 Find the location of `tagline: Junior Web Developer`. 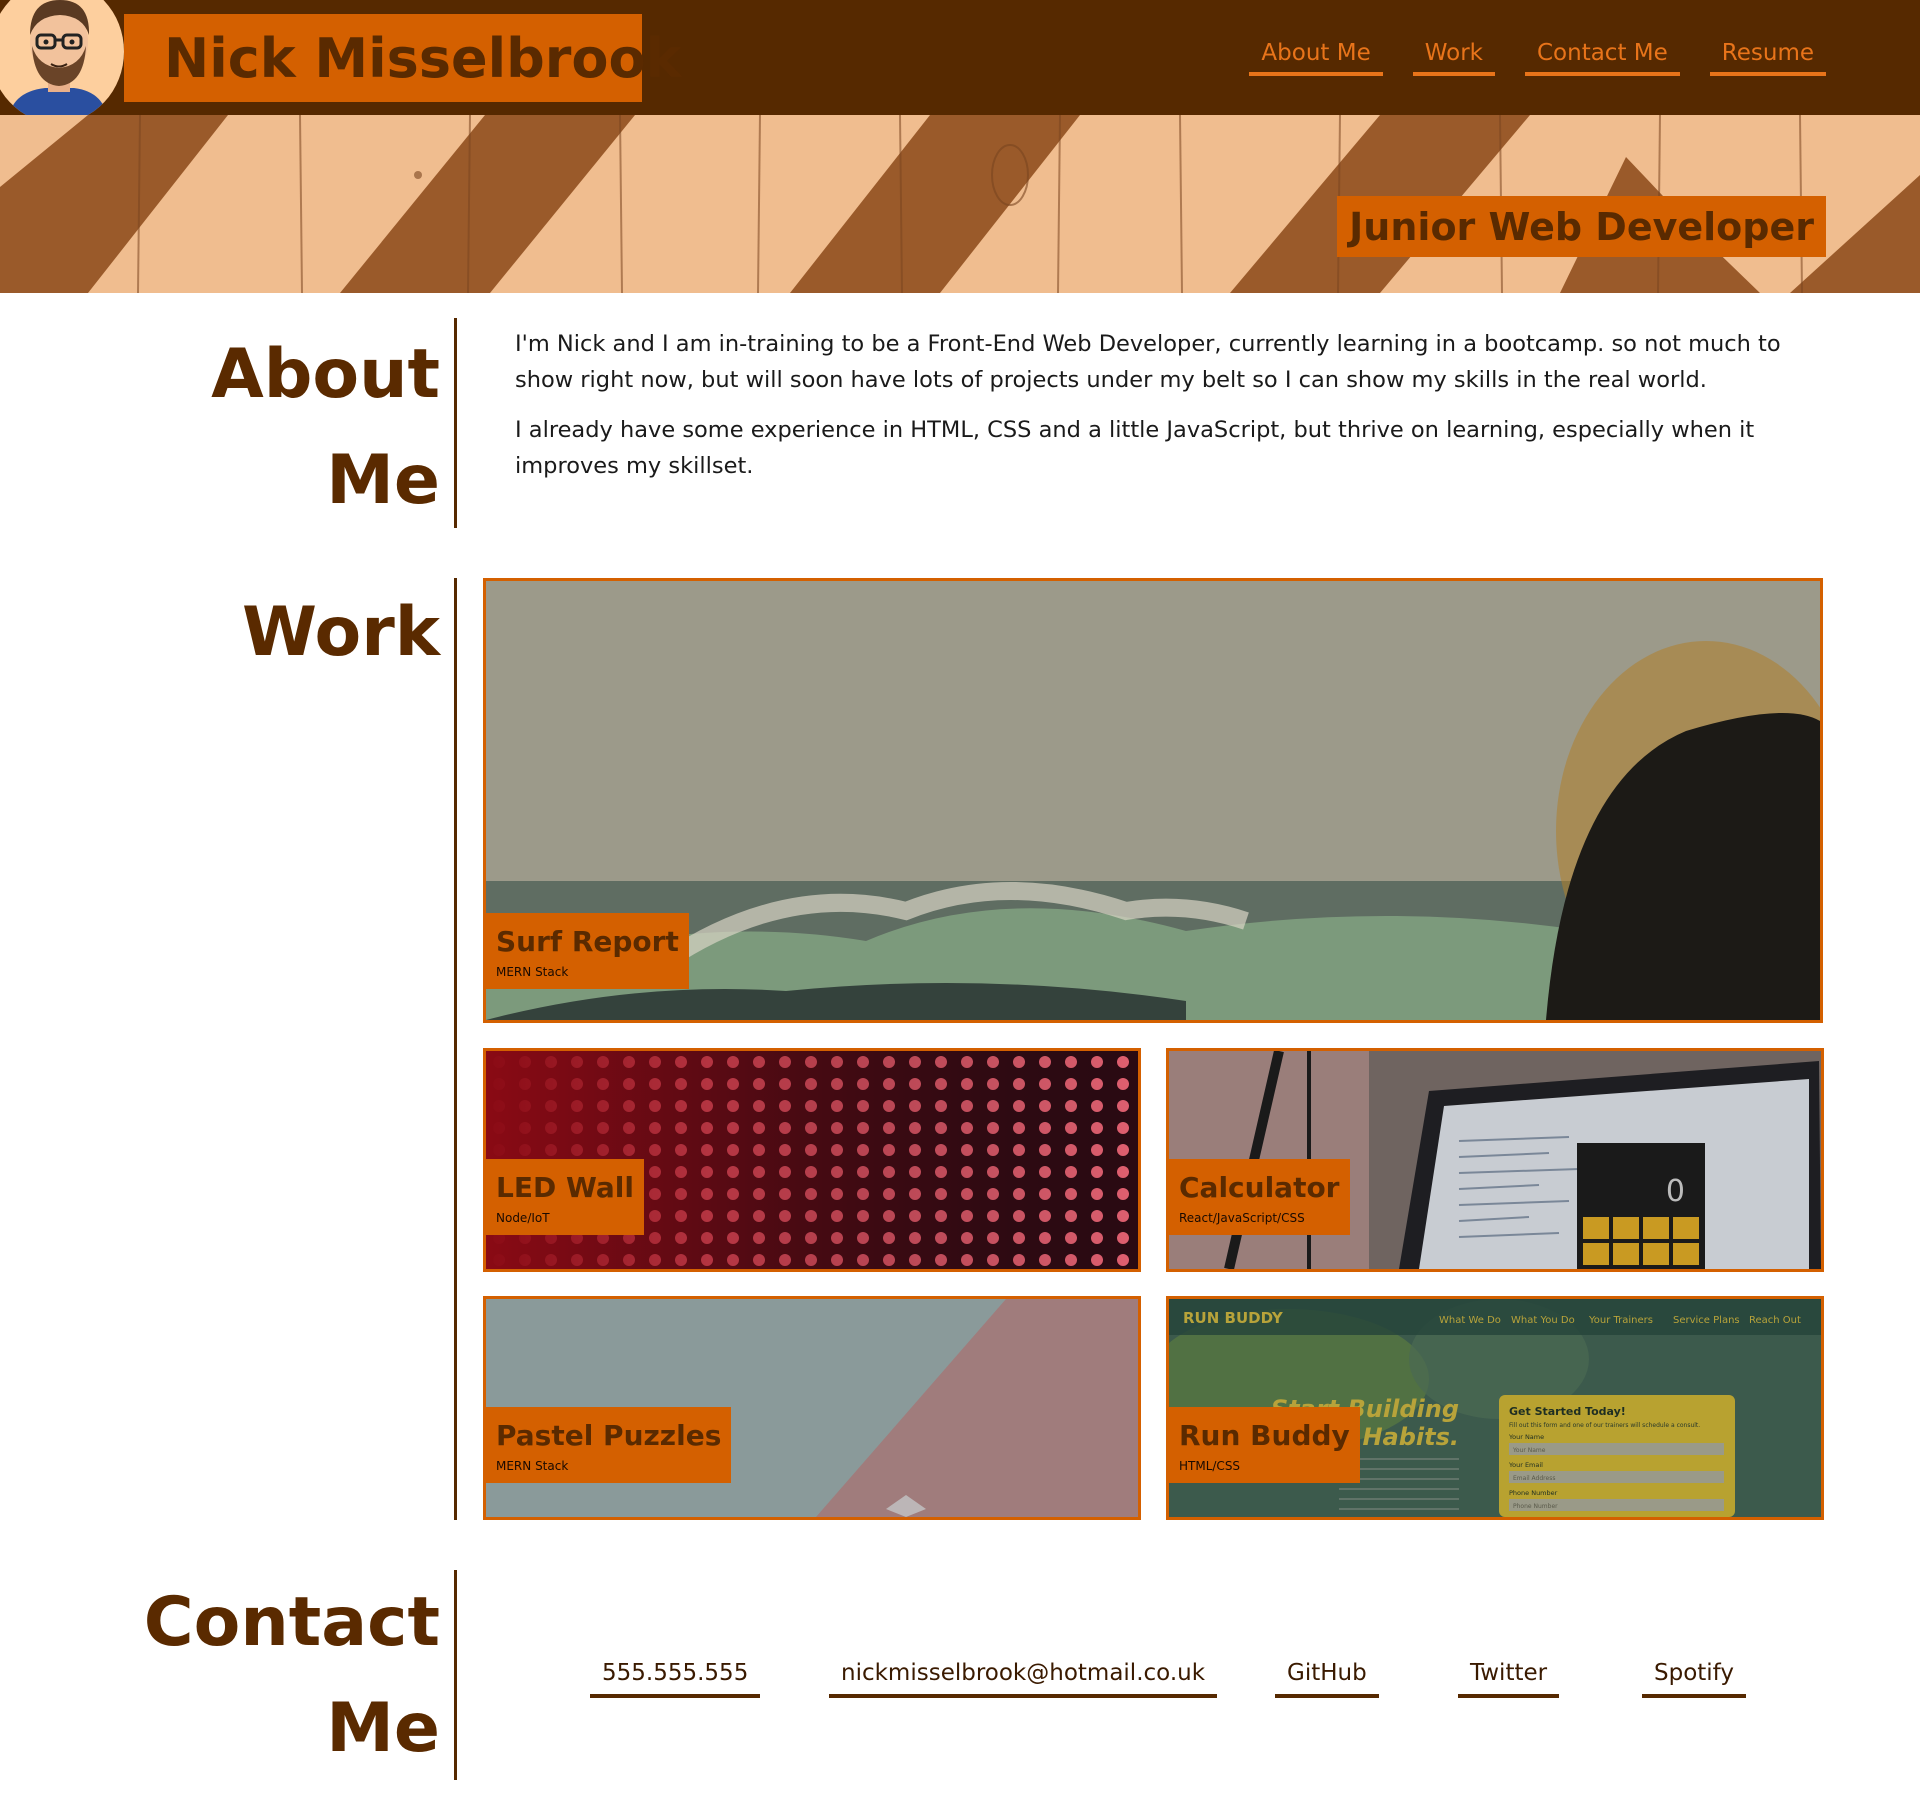

tagline: Junior Web Developer is located at coordinates (1581, 226).